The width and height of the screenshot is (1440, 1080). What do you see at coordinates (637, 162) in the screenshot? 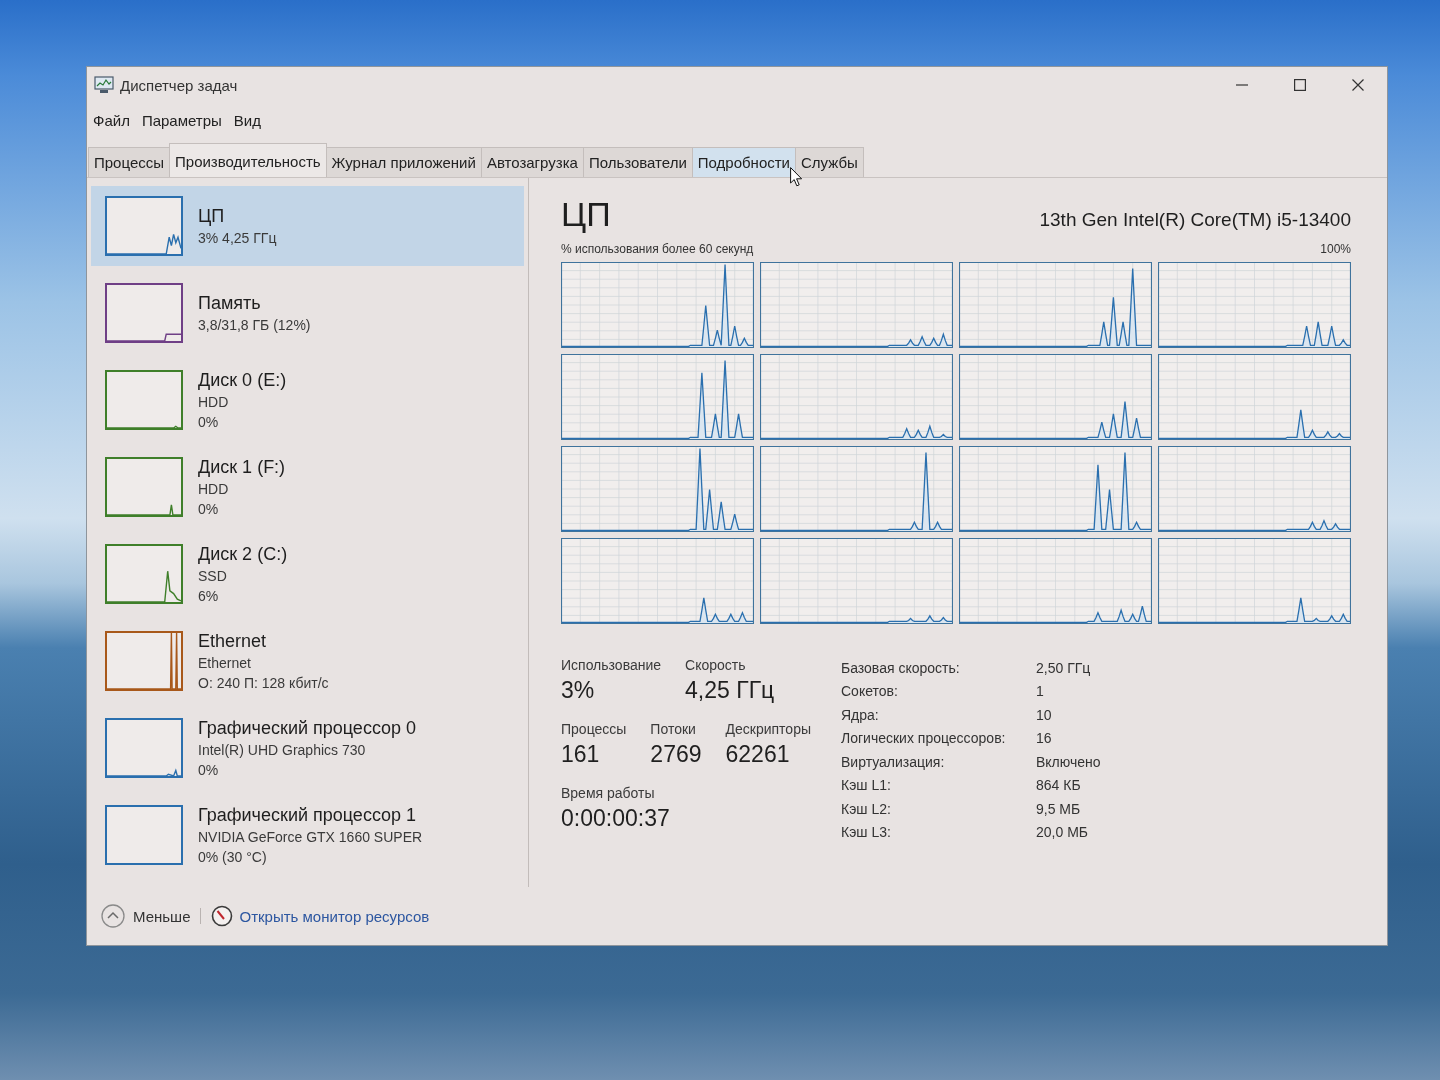
I see `tab: Пользователи` at bounding box center [637, 162].